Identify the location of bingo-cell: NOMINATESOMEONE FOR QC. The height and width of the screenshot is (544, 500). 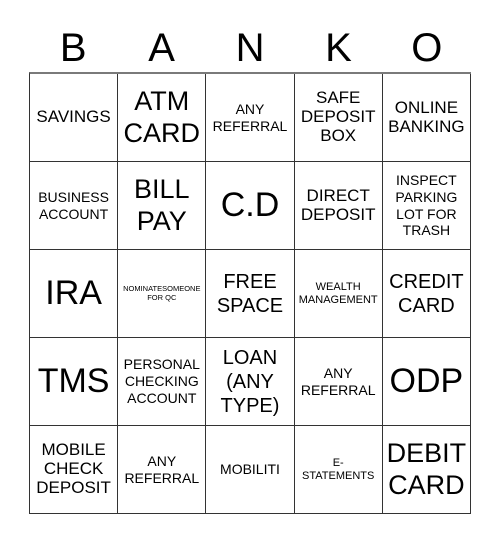
(162, 294).